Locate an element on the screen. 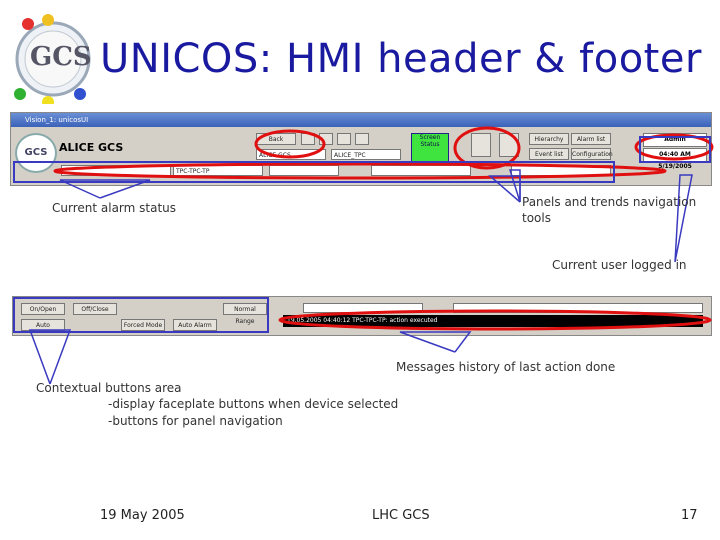 This screenshot has width=720, height=540. user-highlight is located at coordinates (674, 147).